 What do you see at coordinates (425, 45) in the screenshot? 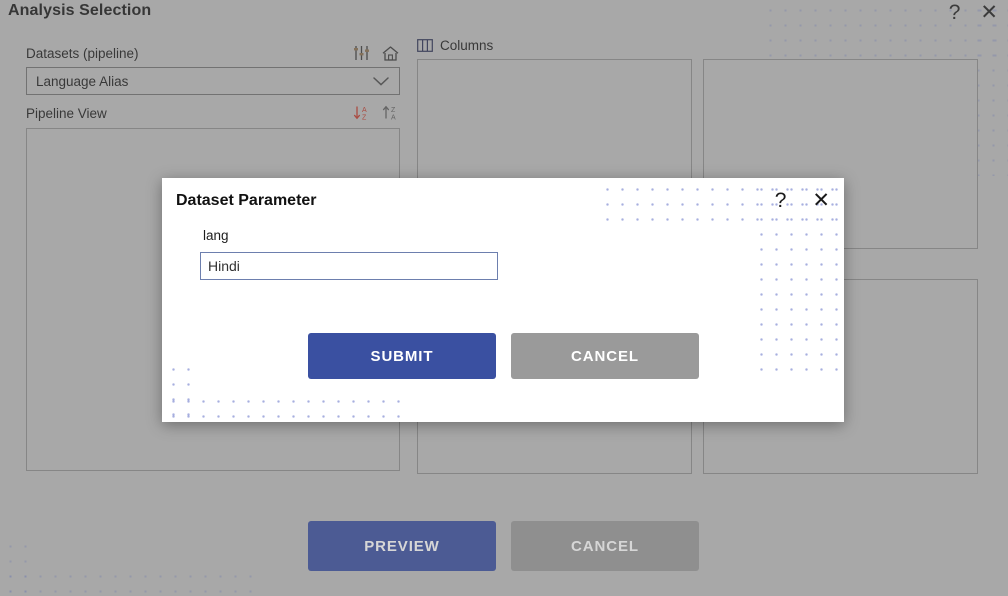
I see `columns-grid-icon` at bounding box center [425, 45].